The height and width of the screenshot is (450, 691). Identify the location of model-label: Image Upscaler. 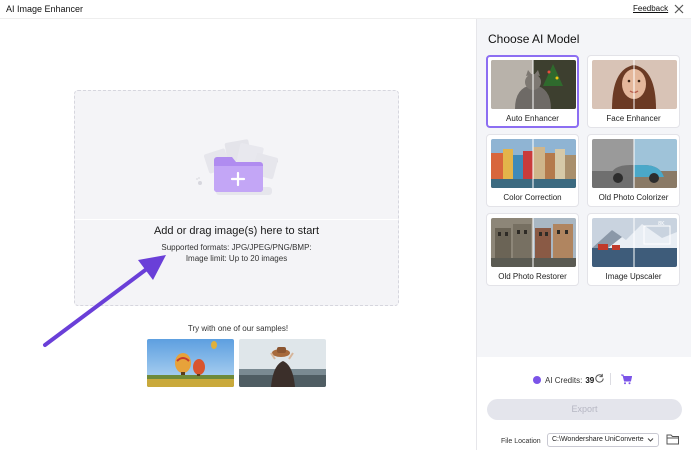
(633, 276).